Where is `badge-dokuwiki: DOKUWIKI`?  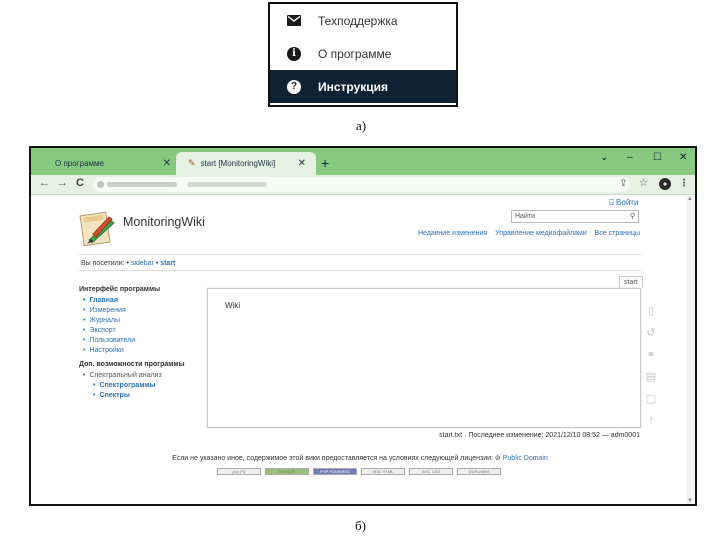
badge-dokuwiki: DOKUWIKI is located at coordinates (479, 471).